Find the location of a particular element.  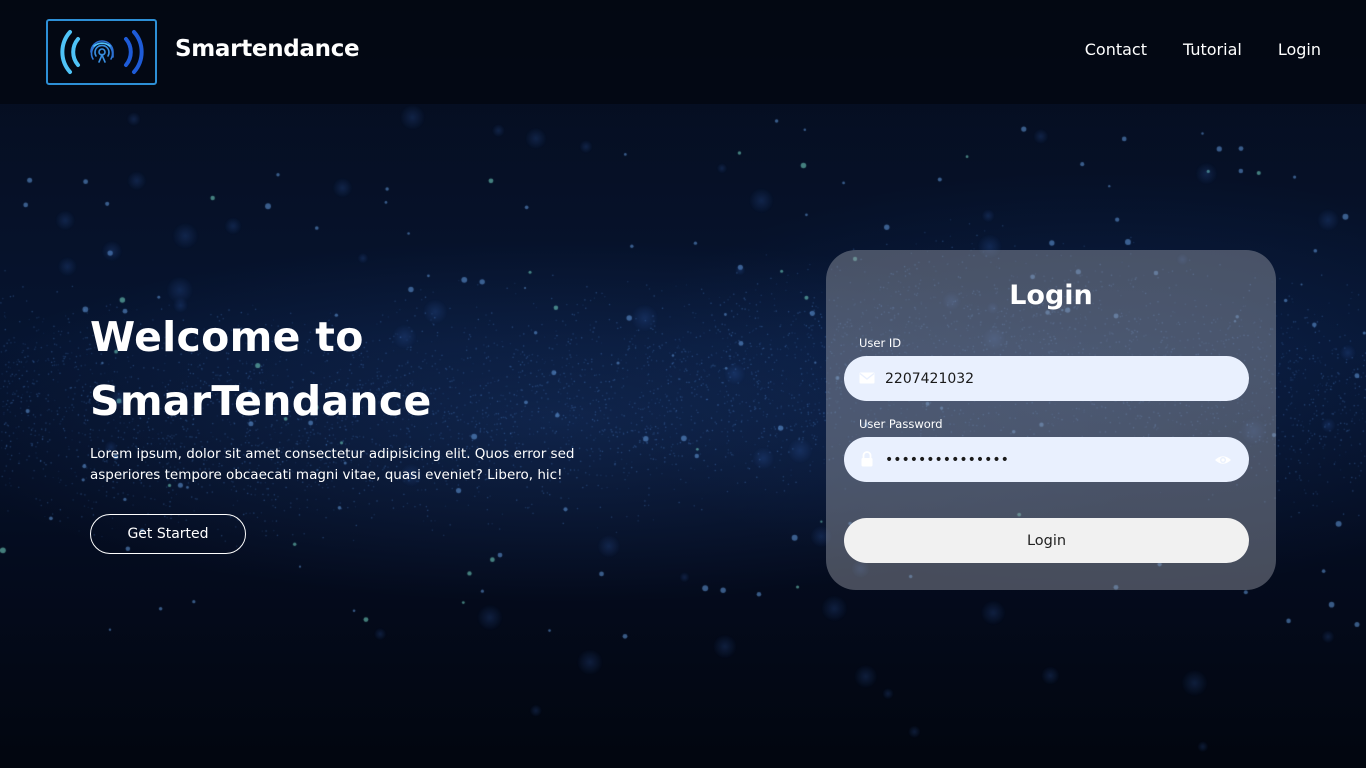

navbar: Smartendance Contact Tutorial Login is located at coordinates (683, 52).